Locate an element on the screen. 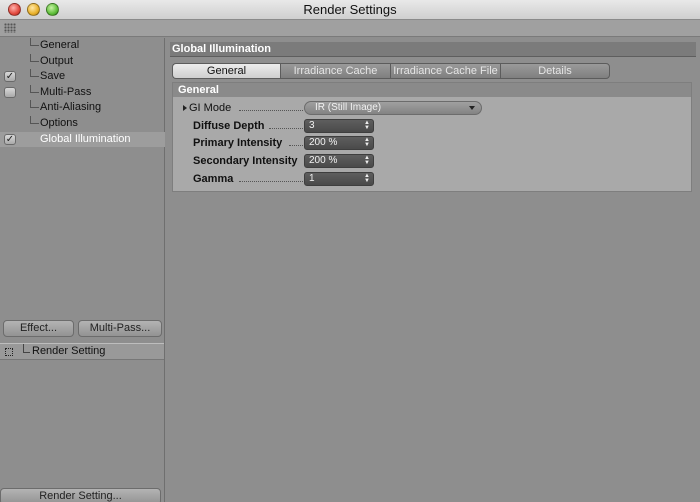 This screenshot has height=502, width=700. sidebar-item-anti-aliasing: Anti-Aliasing is located at coordinates (82, 108).